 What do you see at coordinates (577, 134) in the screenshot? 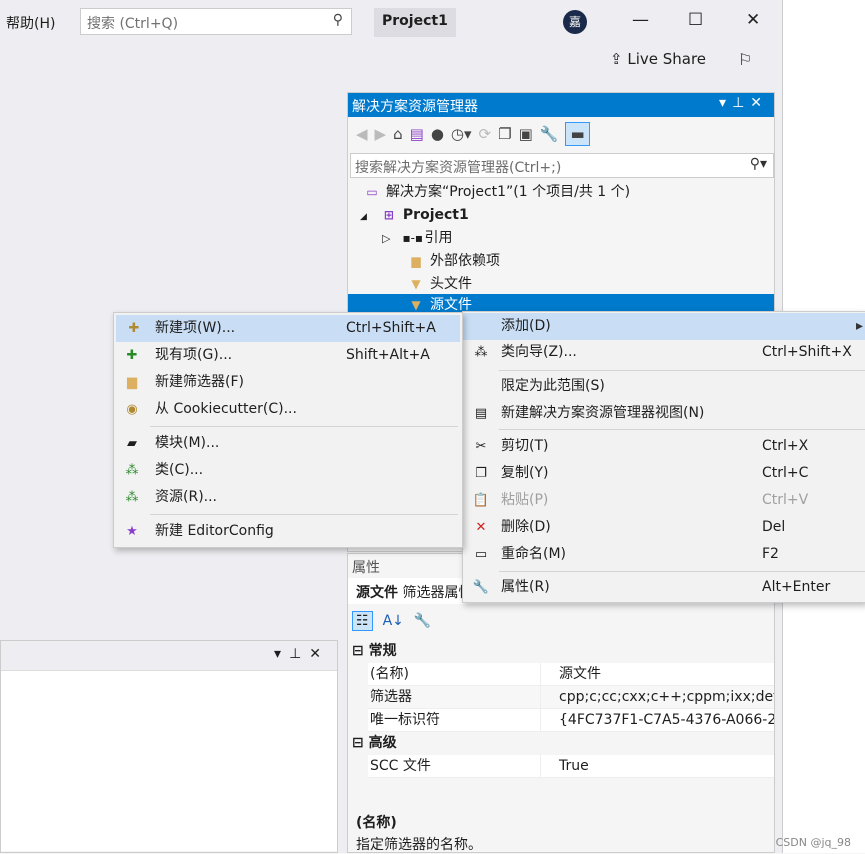
I see `preview-icon: ▬` at bounding box center [577, 134].